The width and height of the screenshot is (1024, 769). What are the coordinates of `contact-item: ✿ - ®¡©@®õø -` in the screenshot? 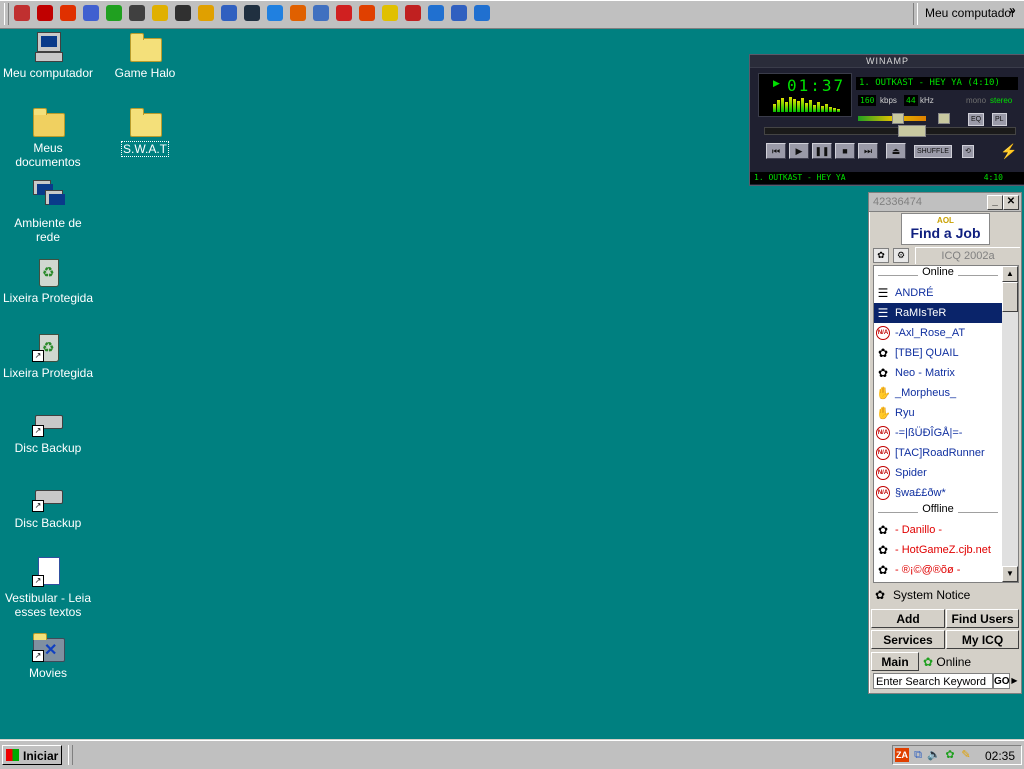 It's located at (938, 570).